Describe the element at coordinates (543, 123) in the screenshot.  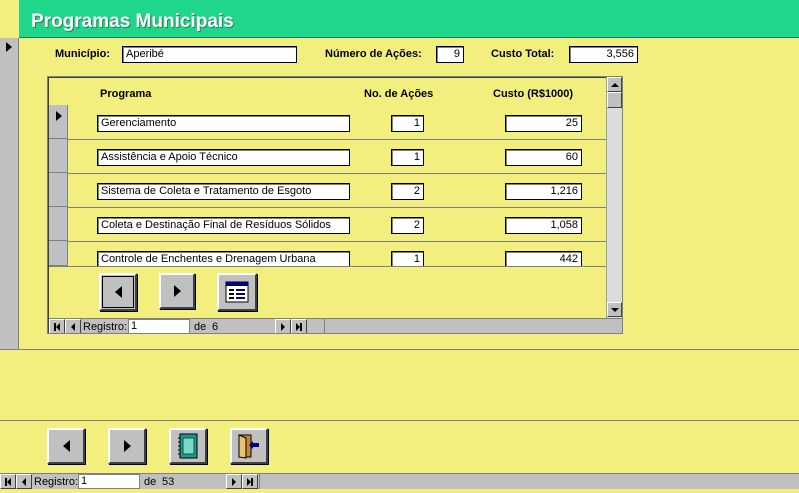
I see `custo-field: 25` at that location.